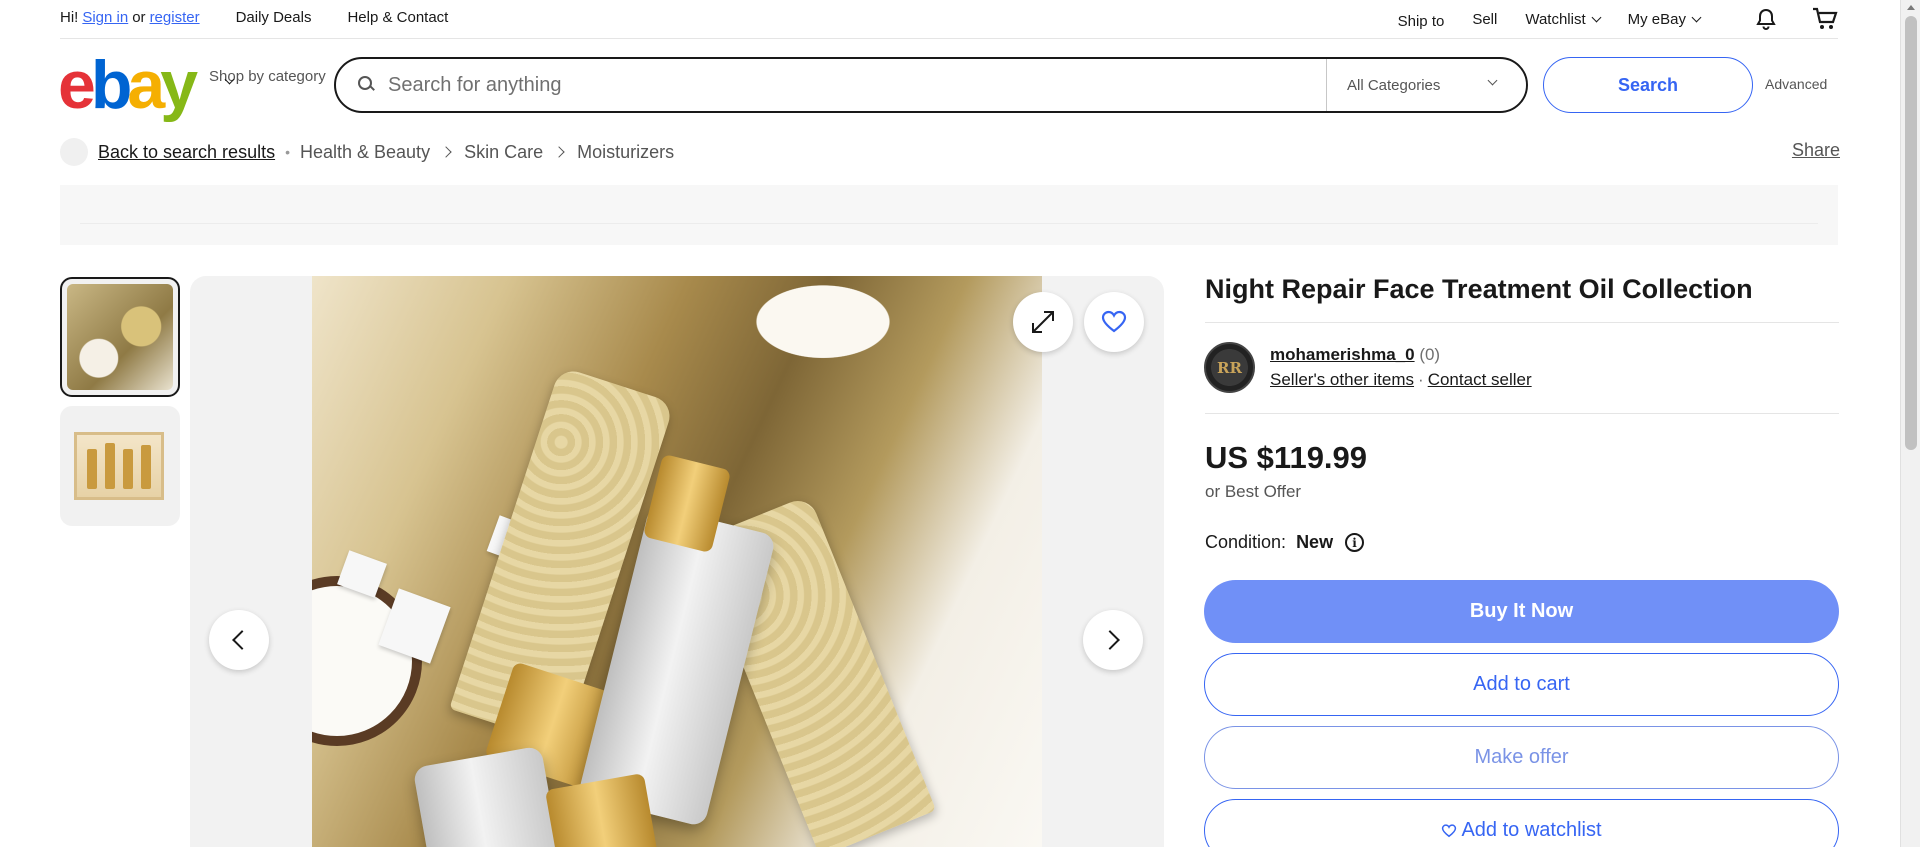 This screenshot has height=847, width=1920. Describe the element at coordinates (1555, 19) in the screenshot. I see `watchlist-label: Watchlist` at that location.